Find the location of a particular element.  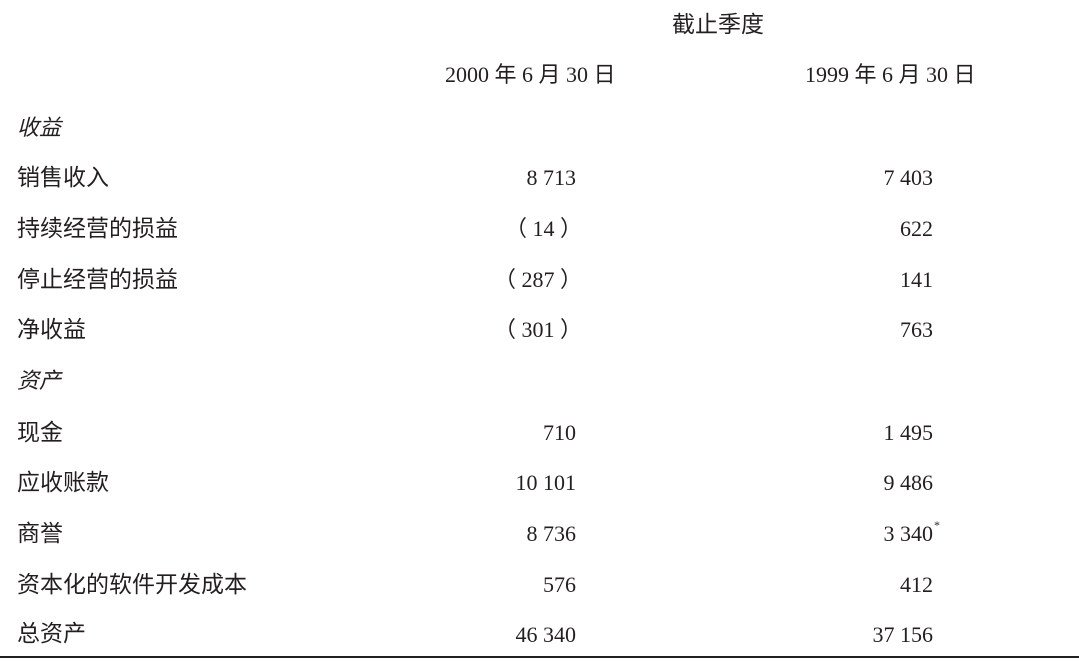

row-label: 现金 is located at coordinates (40, 432).